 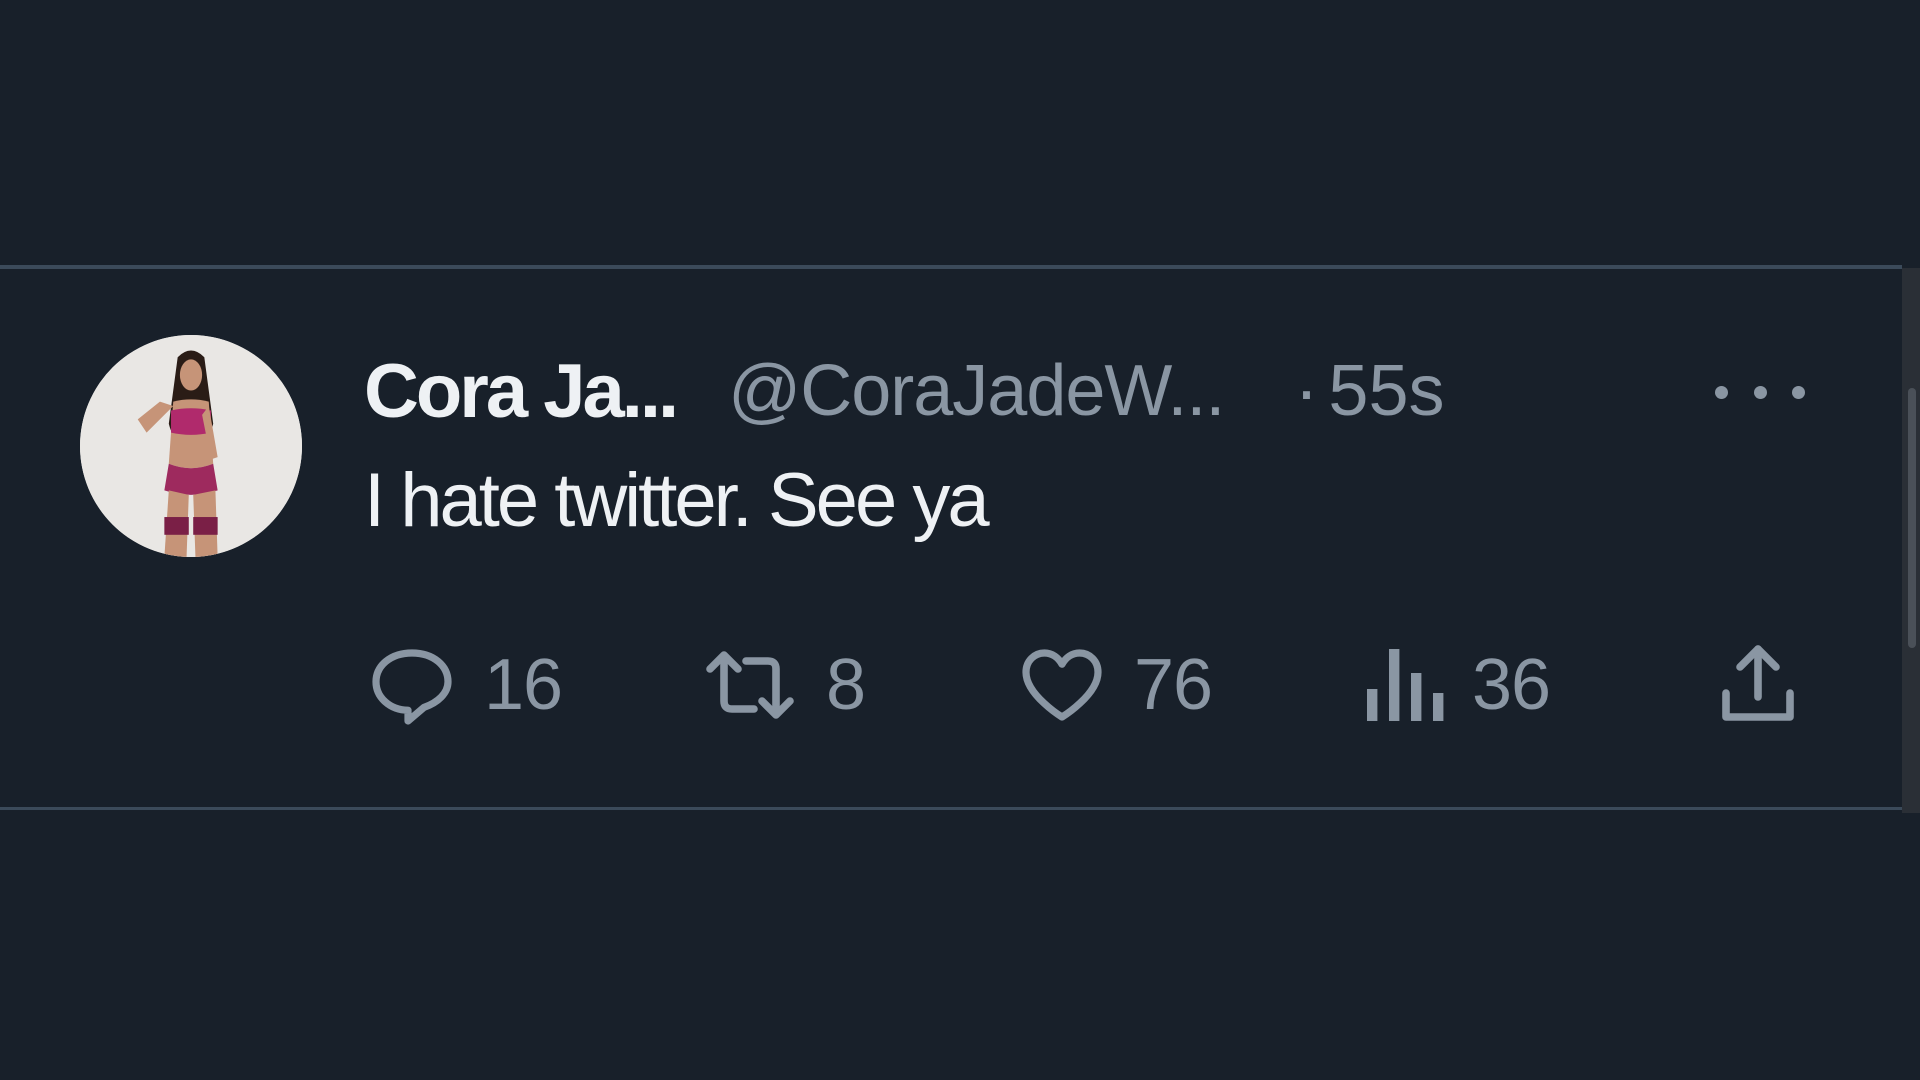 What do you see at coordinates (1405, 685) in the screenshot?
I see `views-icon` at bounding box center [1405, 685].